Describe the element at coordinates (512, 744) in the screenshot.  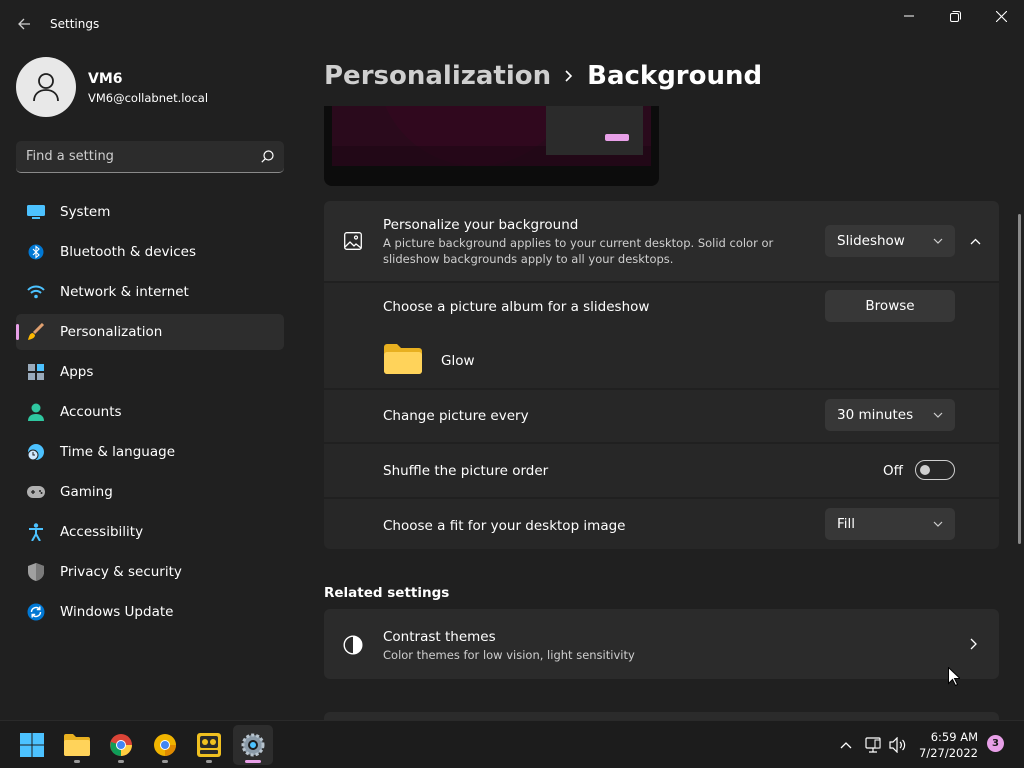
I see `taskbar: 6:59 AM 7/27/2022` at that location.